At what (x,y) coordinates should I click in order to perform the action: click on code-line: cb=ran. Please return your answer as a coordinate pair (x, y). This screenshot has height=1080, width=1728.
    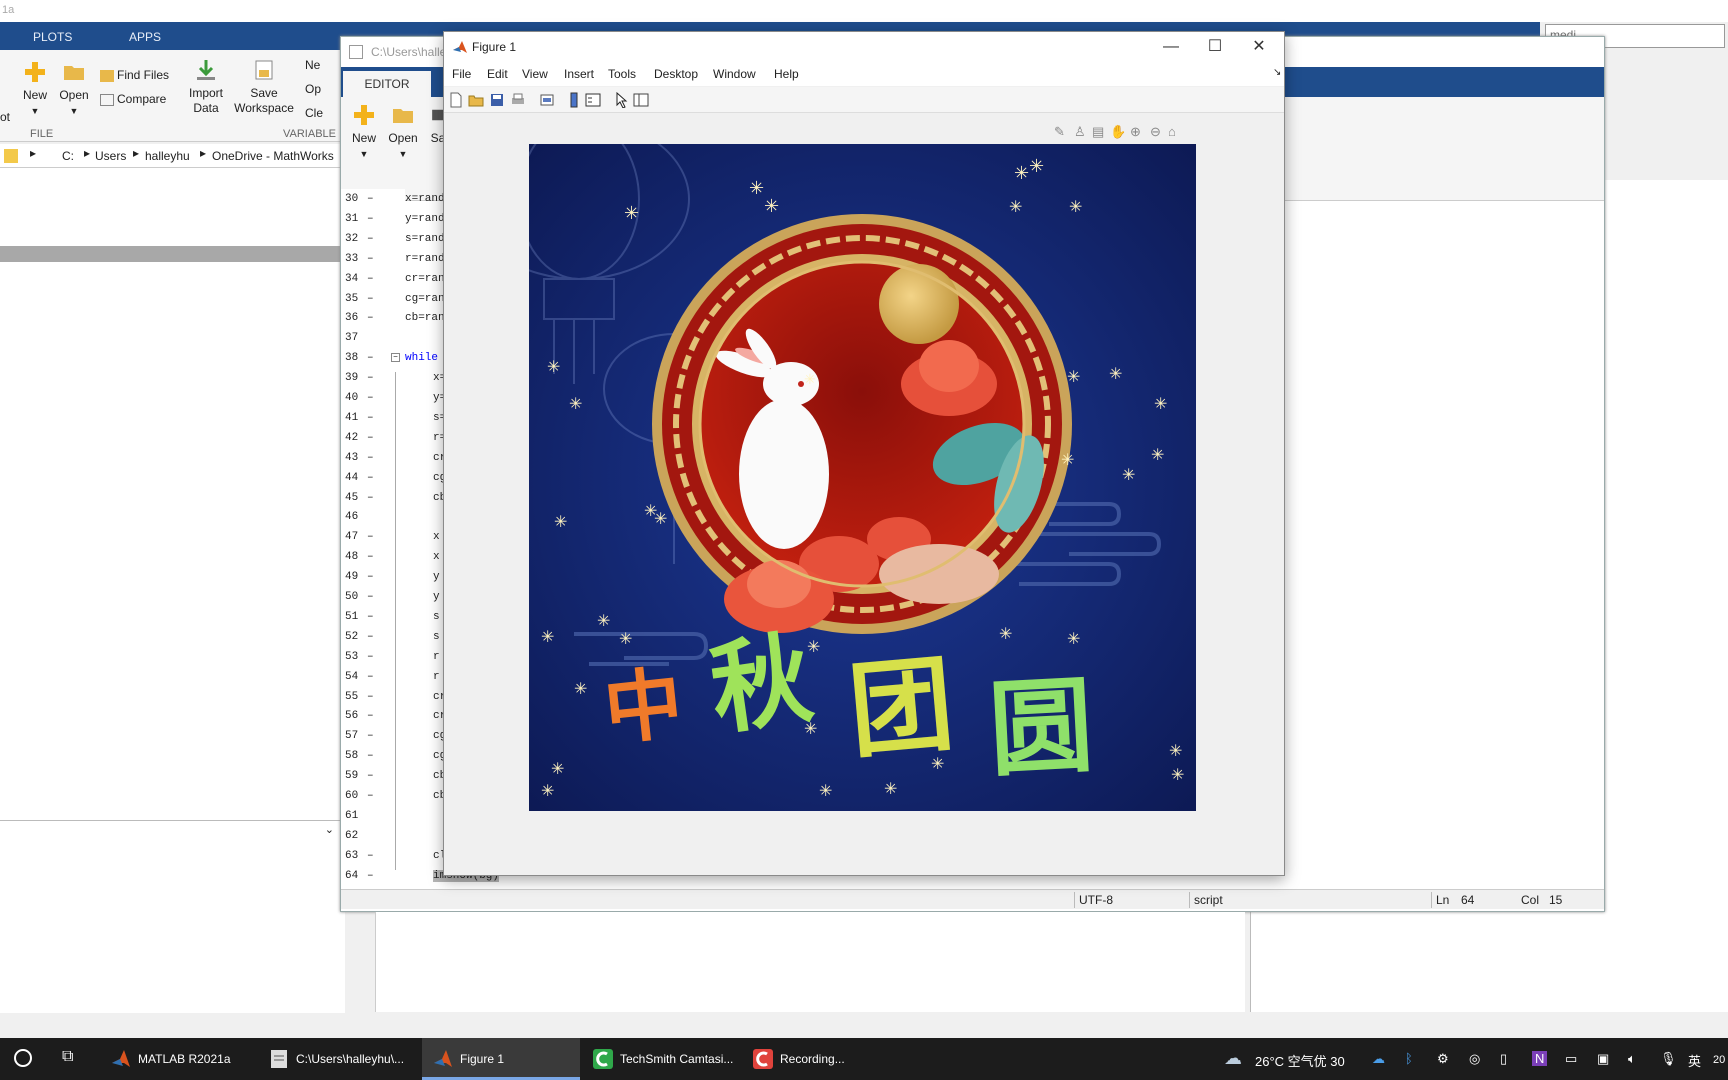
    Looking at the image, I should click on (425, 318).